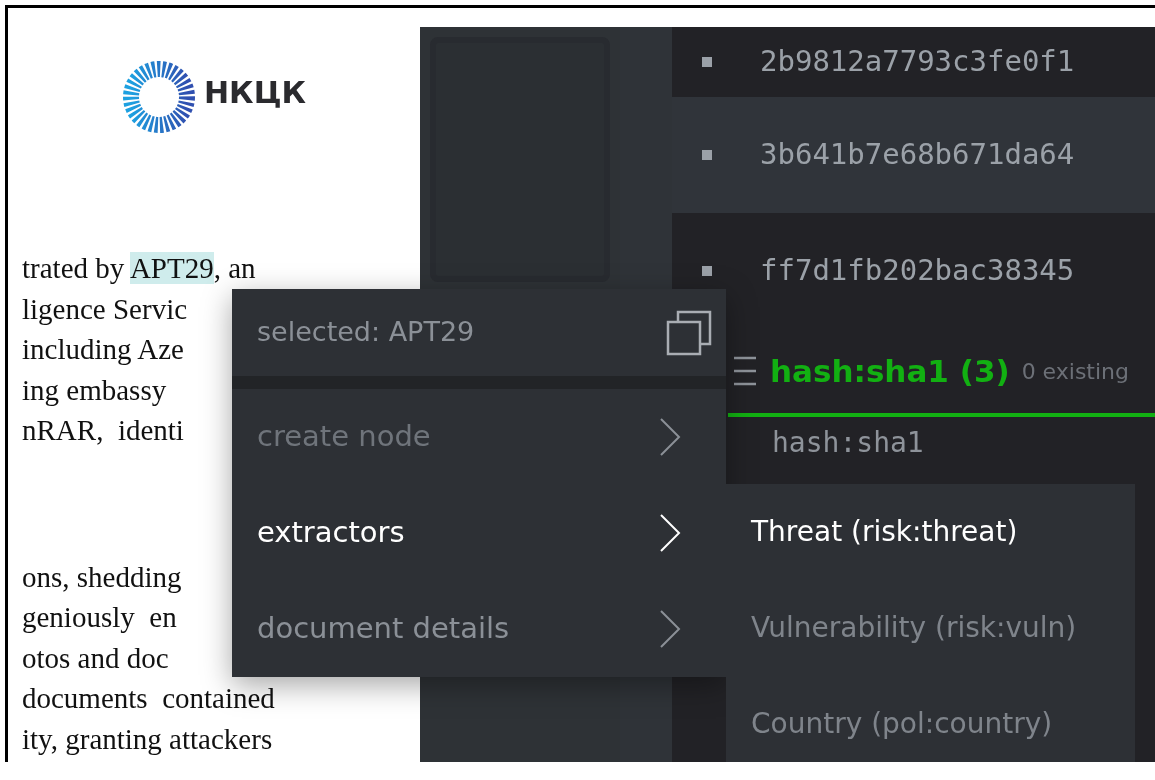  Describe the element at coordinates (94, 390) in the screenshot. I see `document-text-line: ing embassy` at that location.